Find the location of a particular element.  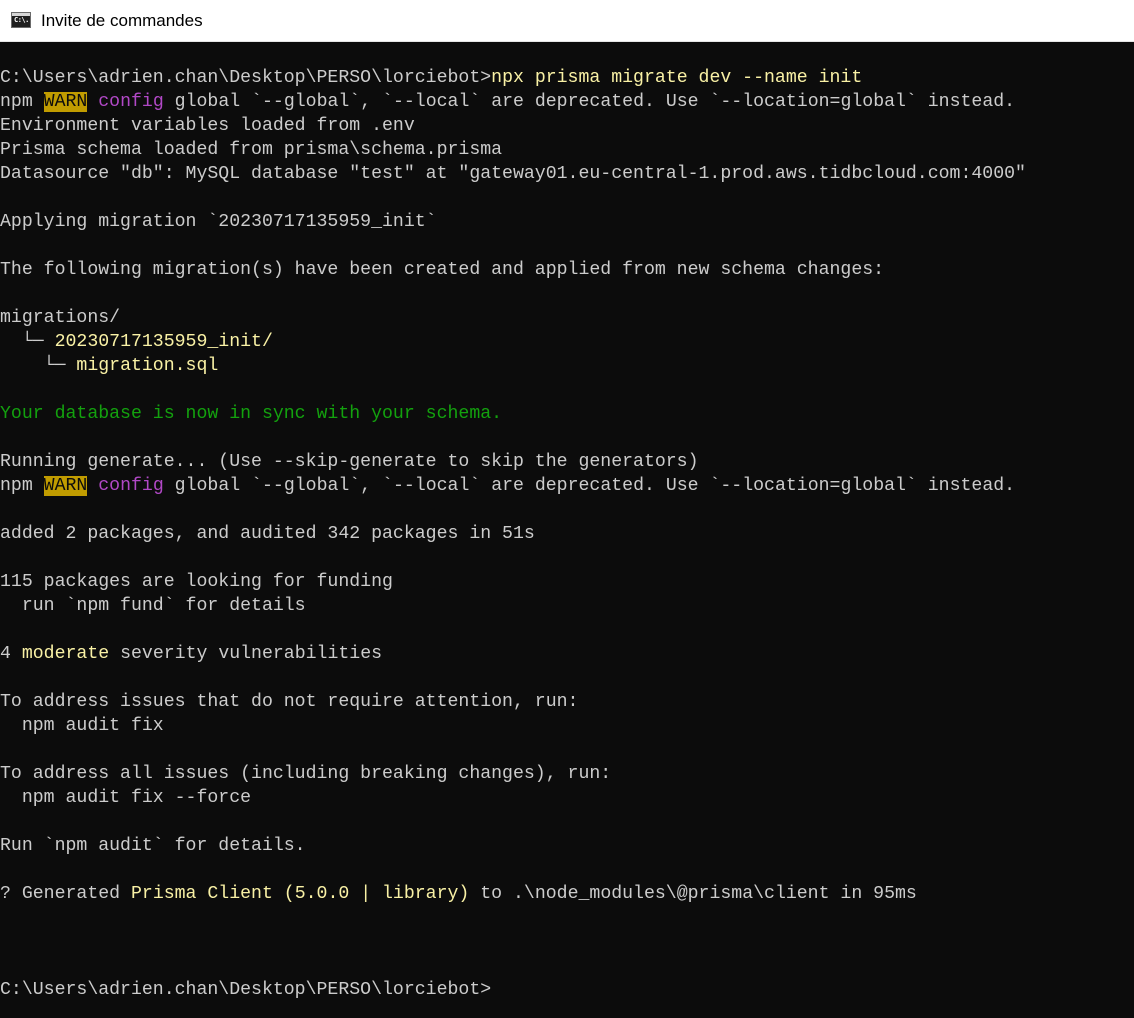

run-audit-line: Run `npm audit` for details. is located at coordinates (153, 846).